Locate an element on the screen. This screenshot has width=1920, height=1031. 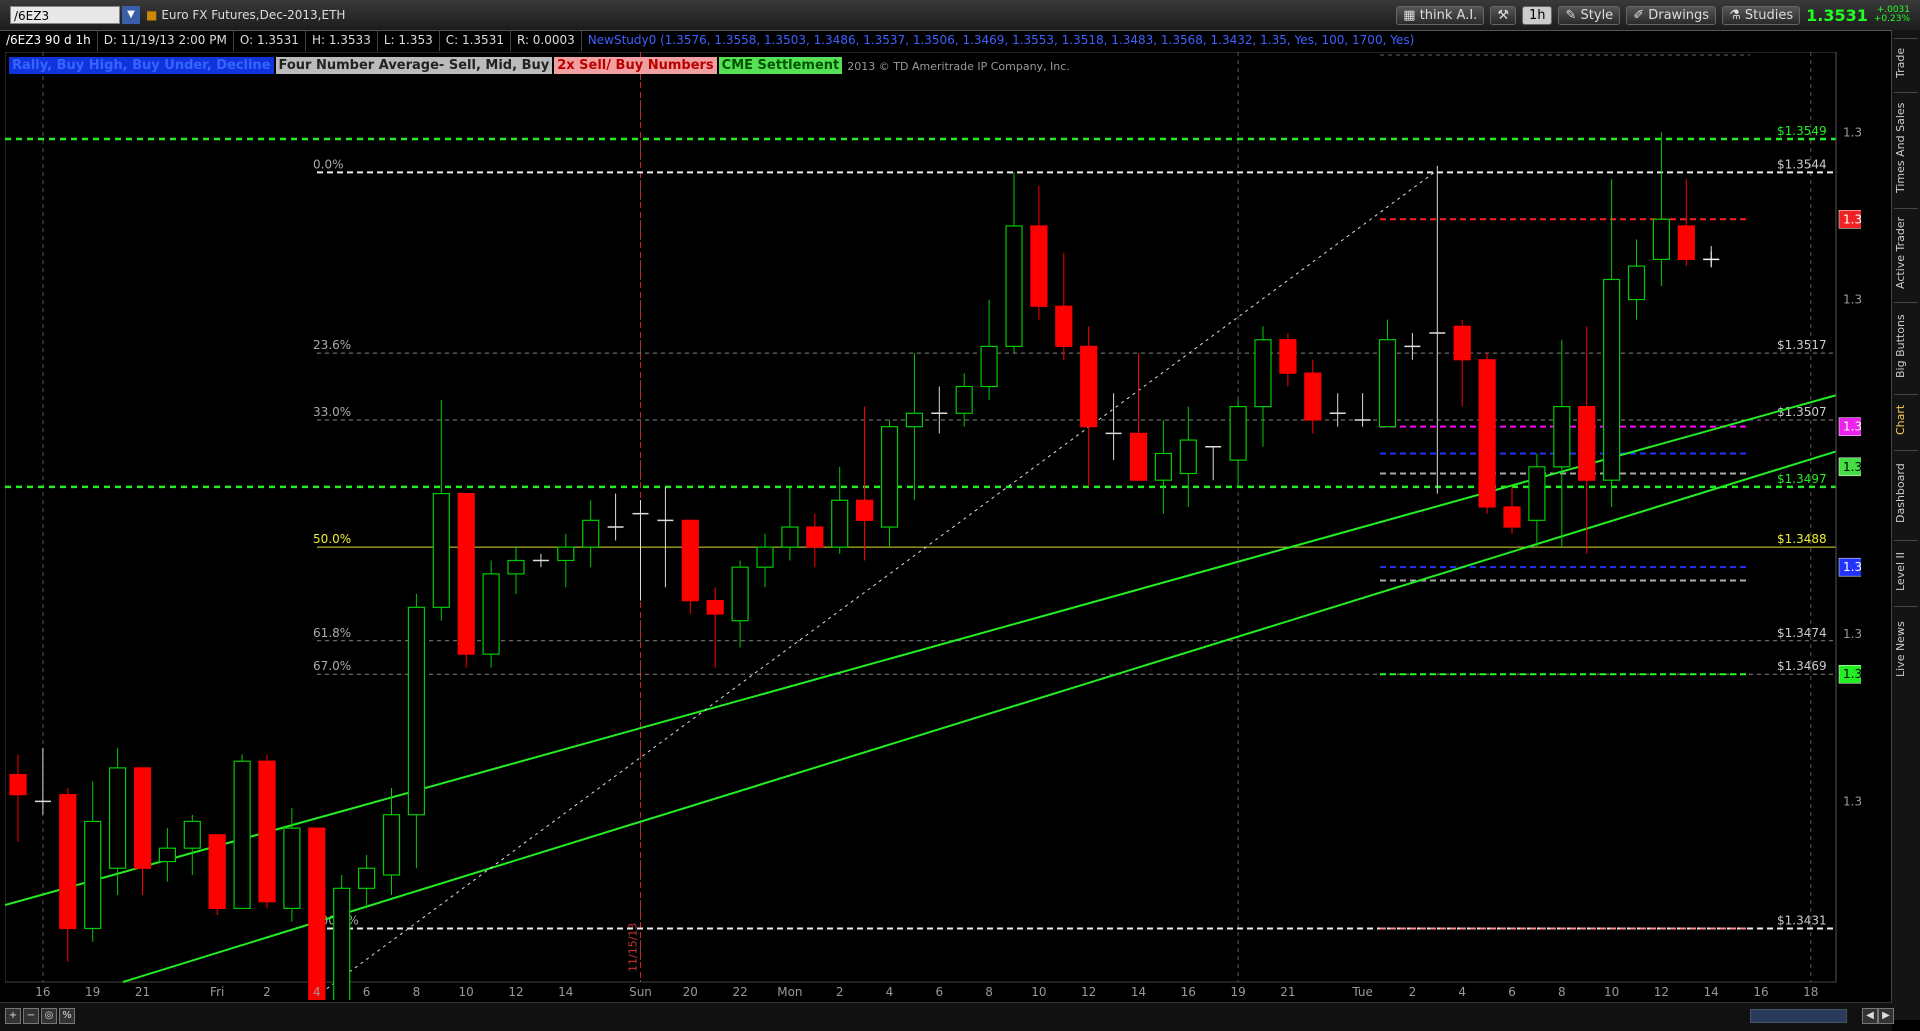
zoom-out-icon: − is located at coordinates (31, 1016).